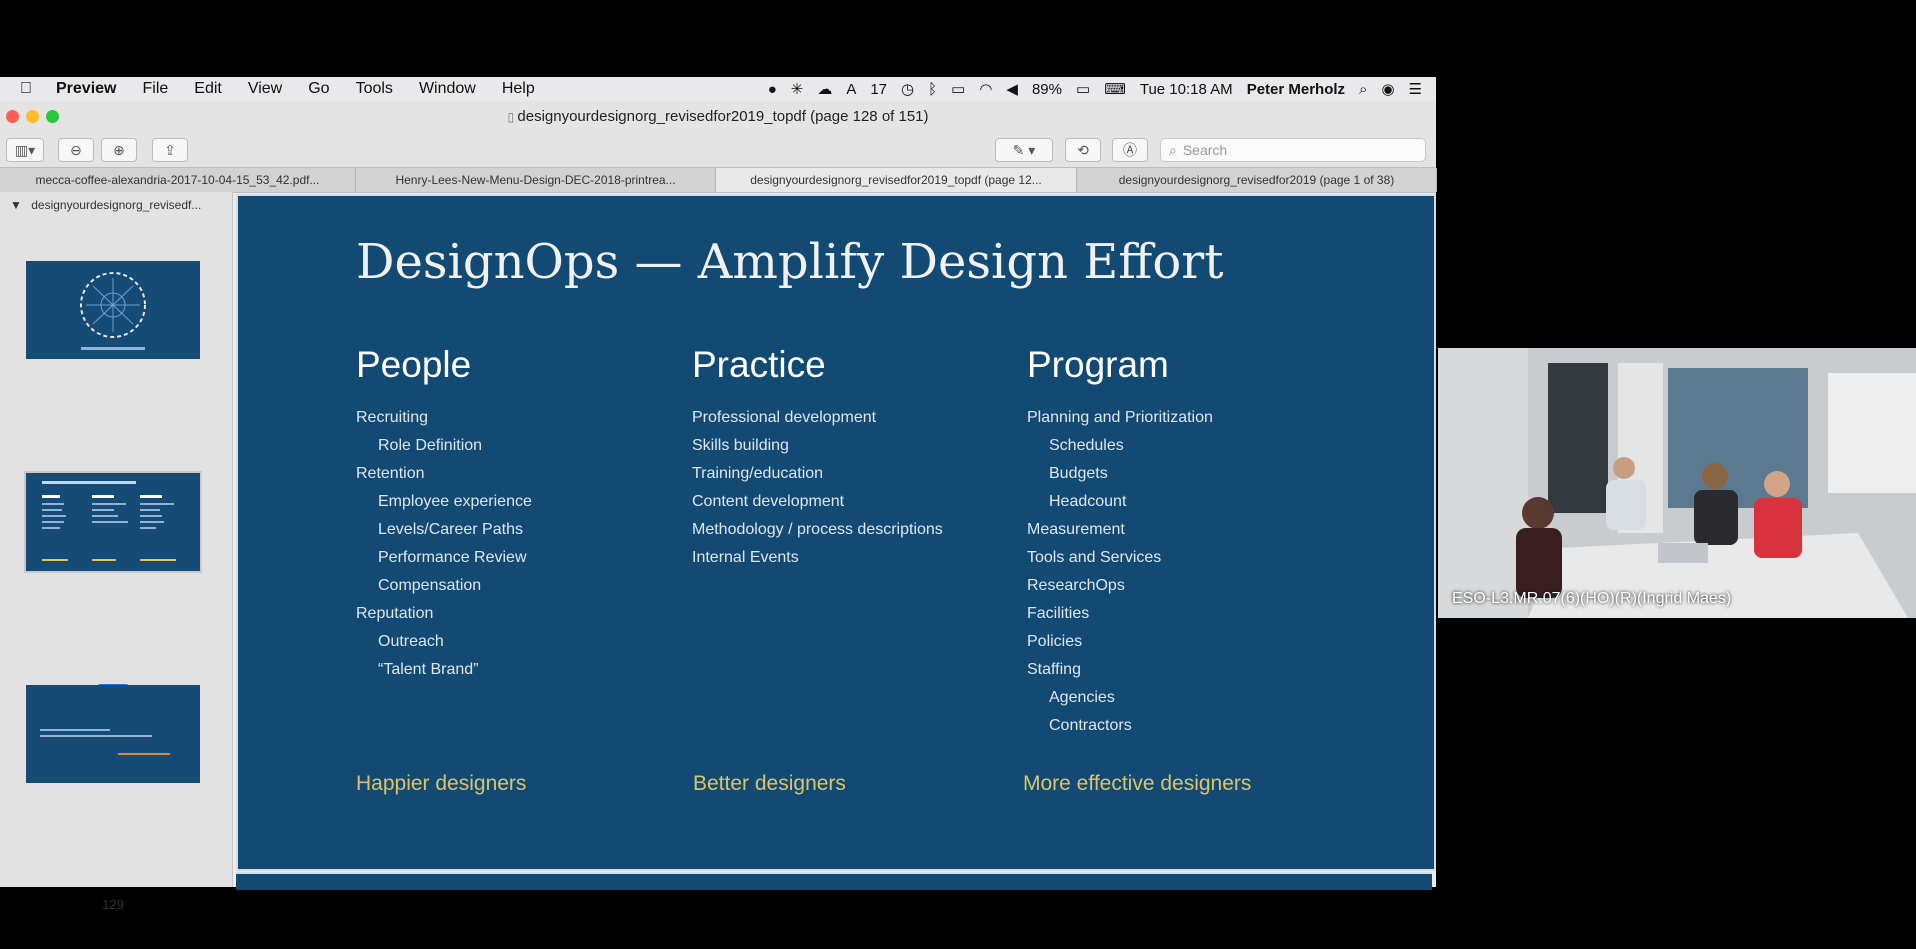 This screenshot has height=949, width=1916. I want to click on status-app-icon: ●, so click(772, 89).